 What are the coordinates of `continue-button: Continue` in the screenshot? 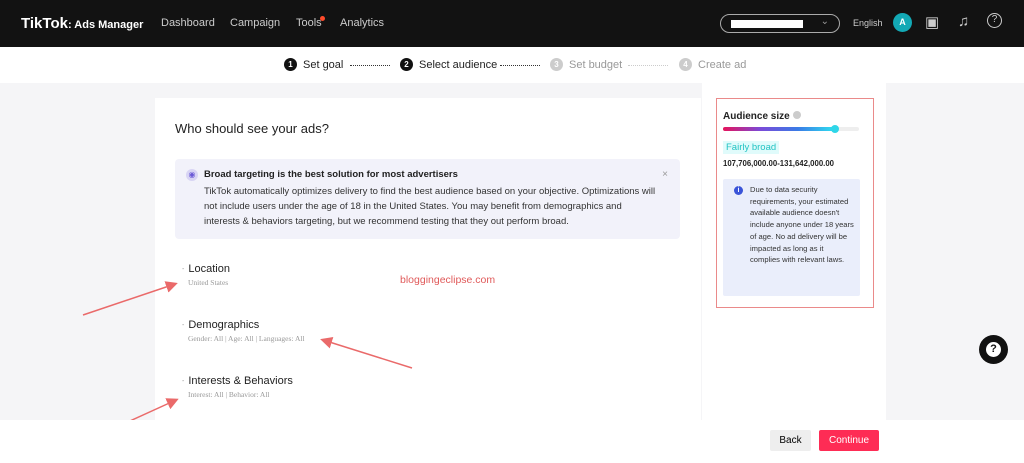 It's located at (849, 440).